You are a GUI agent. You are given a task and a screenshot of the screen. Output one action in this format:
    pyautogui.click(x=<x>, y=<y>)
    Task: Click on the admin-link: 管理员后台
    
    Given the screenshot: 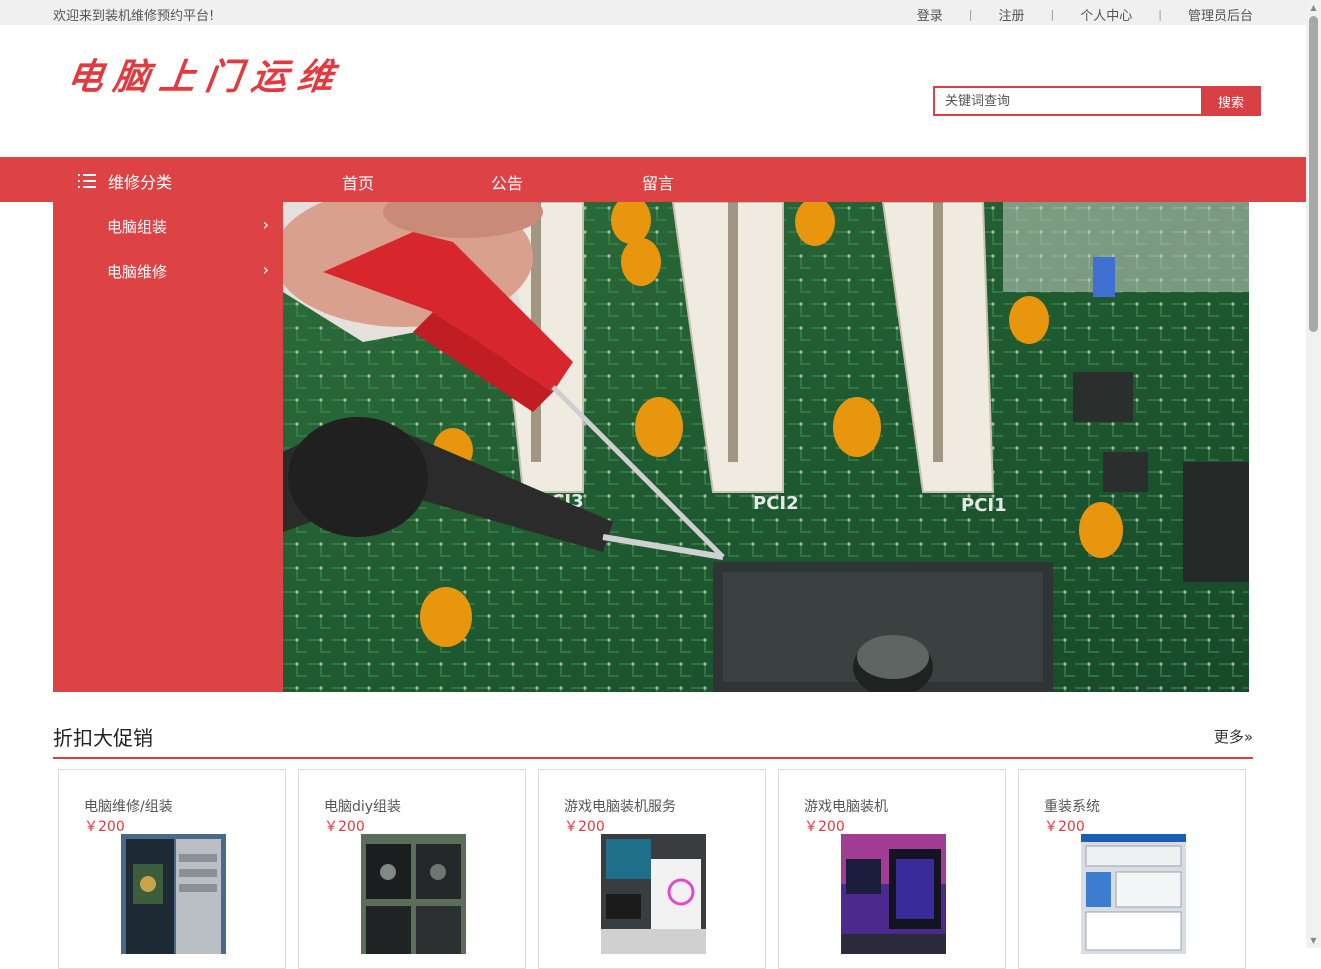 What is the action you would take?
    pyautogui.click(x=1220, y=14)
    